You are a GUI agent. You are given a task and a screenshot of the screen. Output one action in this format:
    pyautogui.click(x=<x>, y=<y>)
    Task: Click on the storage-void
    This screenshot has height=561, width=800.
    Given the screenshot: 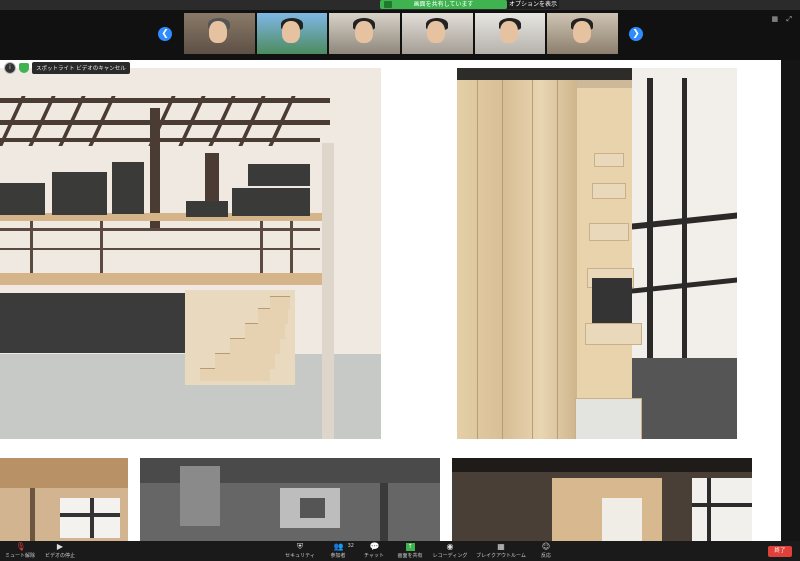 What is the action you would take?
    pyautogui.click(x=612, y=300)
    